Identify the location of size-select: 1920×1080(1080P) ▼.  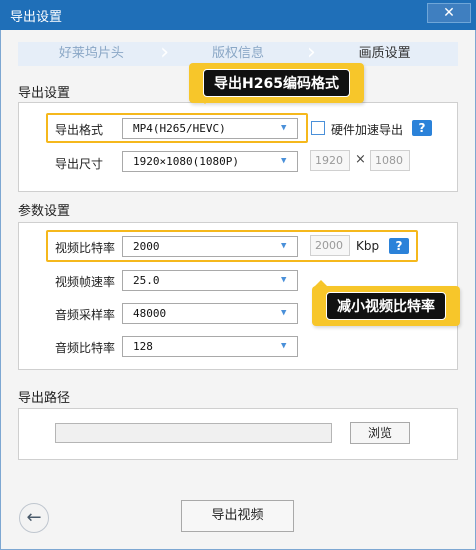
(210, 161).